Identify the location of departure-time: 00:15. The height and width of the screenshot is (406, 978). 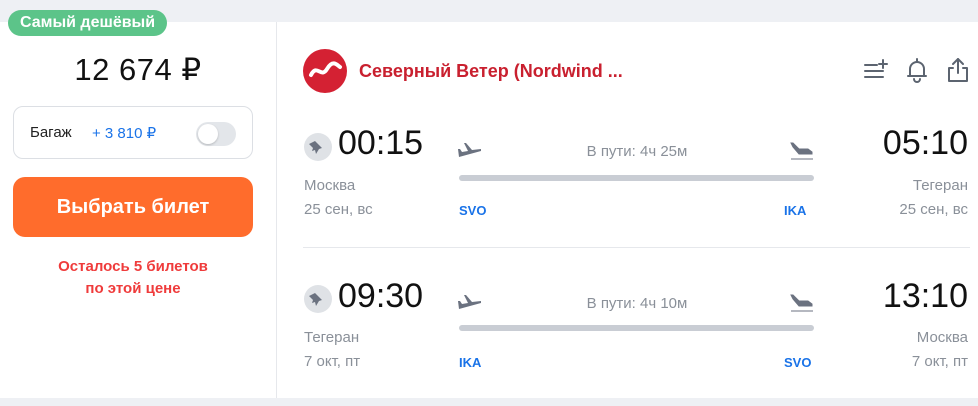
(381, 143).